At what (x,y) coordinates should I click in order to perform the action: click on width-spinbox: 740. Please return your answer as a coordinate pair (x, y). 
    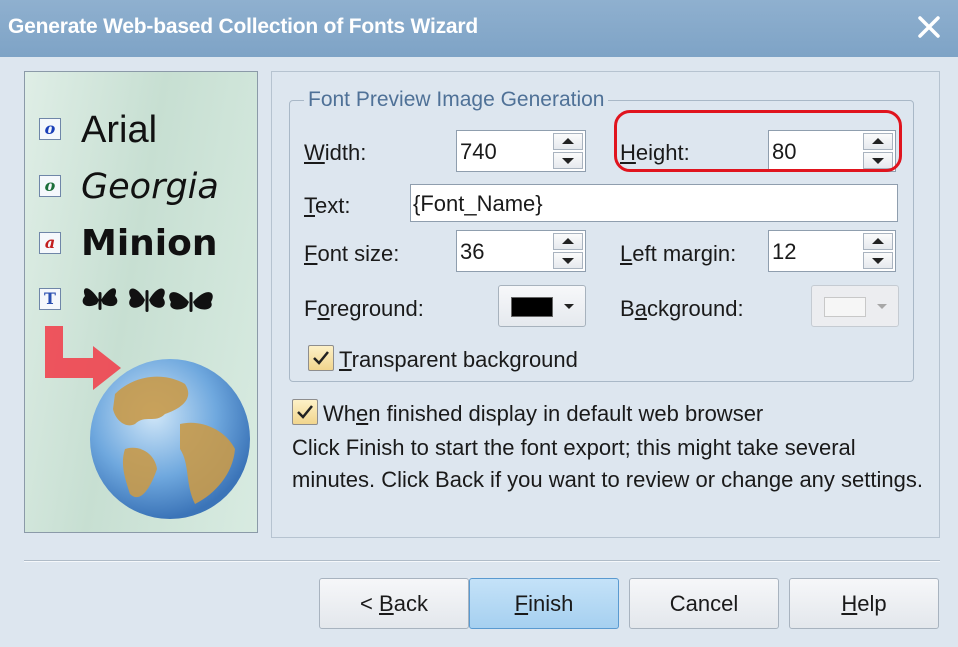
    Looking at the image, I should click on (521, 151).